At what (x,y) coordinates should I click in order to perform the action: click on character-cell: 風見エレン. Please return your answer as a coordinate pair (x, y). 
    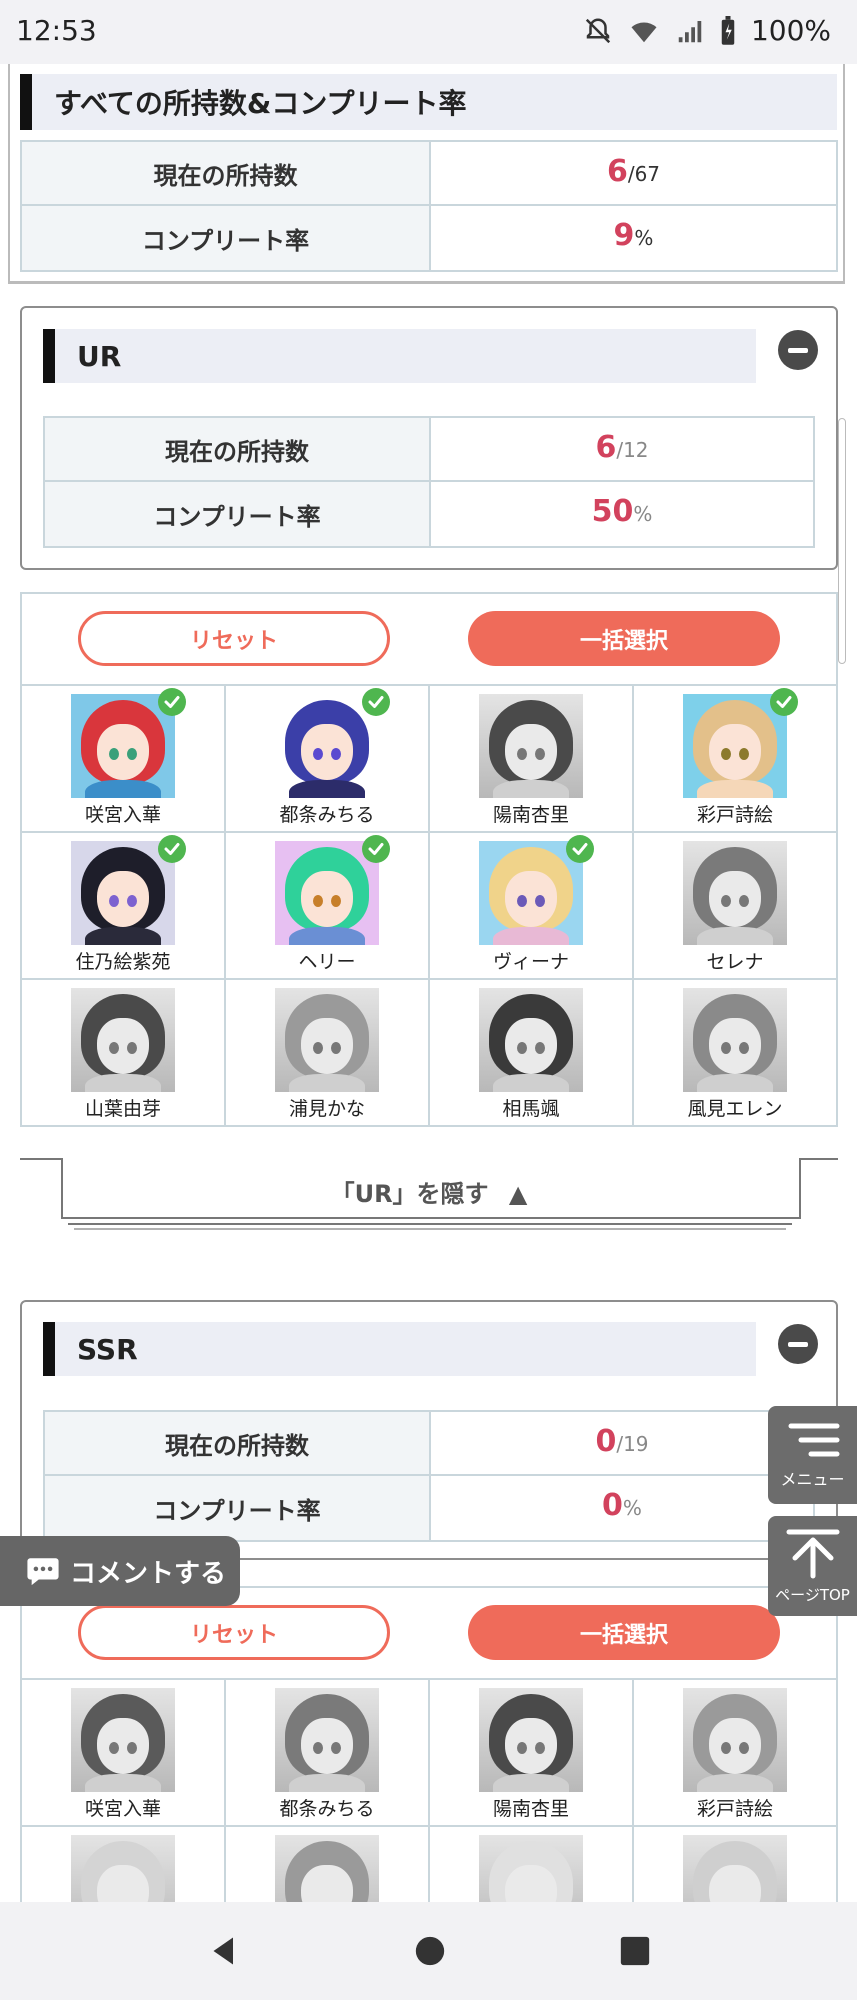
    Looking at the image, I should click on (736, 1053).